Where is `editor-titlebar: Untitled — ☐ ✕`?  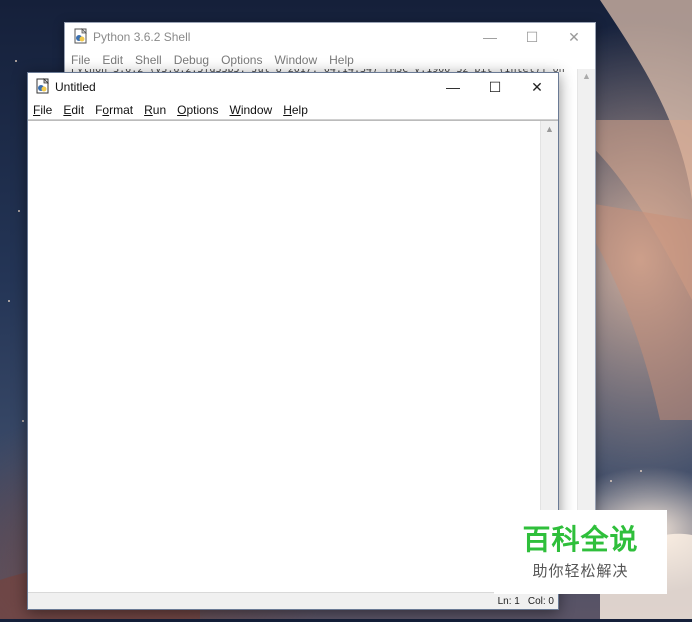
editor-titlebar: Untitled — ☐ ✕ is located at coordinates (293, 87).